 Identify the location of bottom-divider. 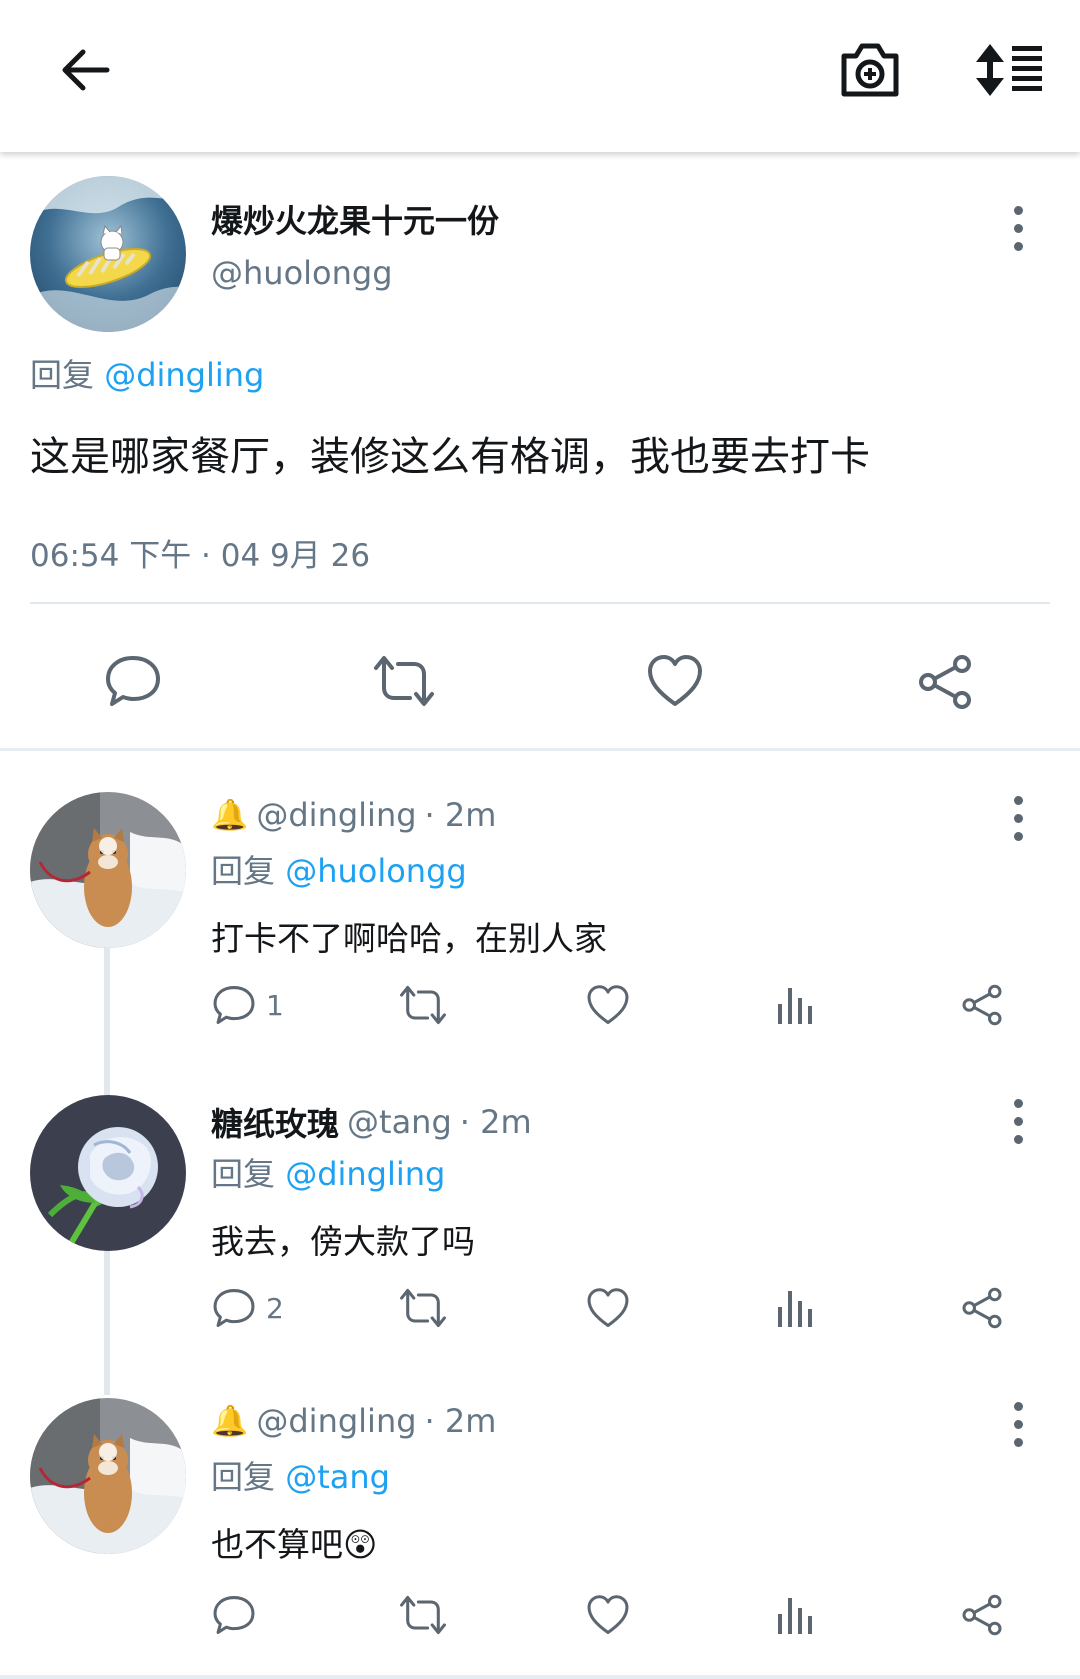
(540, 1677).